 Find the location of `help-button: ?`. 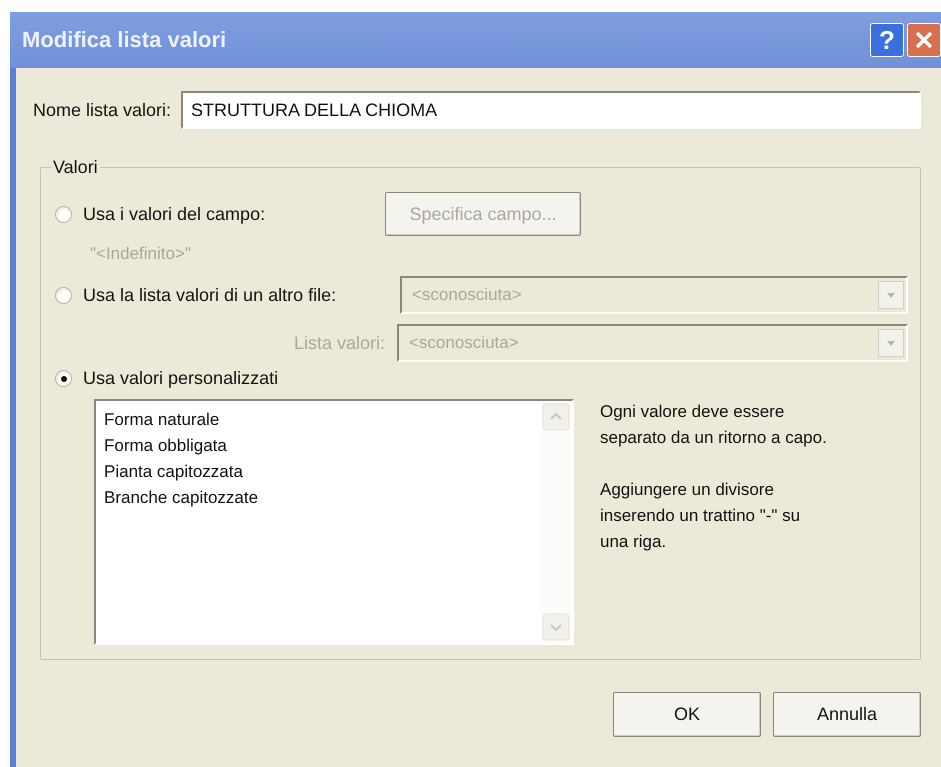

help-button: ? is located at coordinates (887, 40).